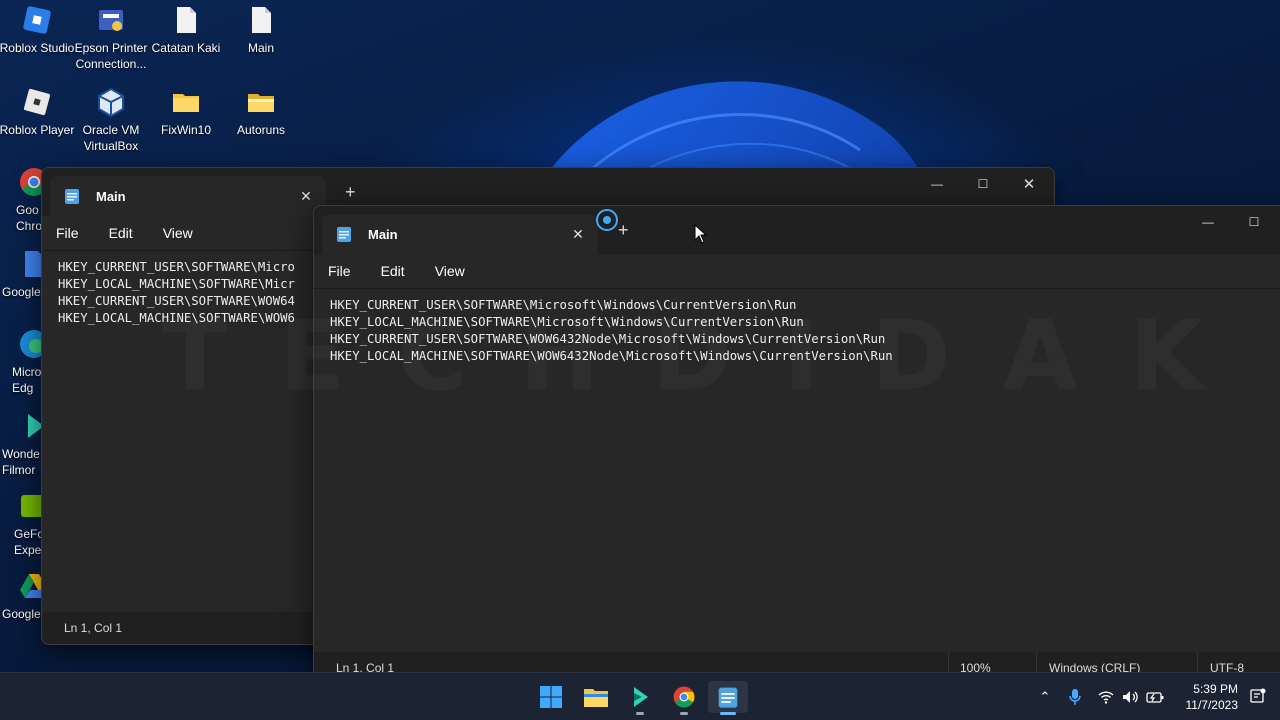 The image size is (1280, 720). Describe the element at coordinates (22, 362) in the screenshot. I see `desktop-icon-edge: Micro Edg` at that location.